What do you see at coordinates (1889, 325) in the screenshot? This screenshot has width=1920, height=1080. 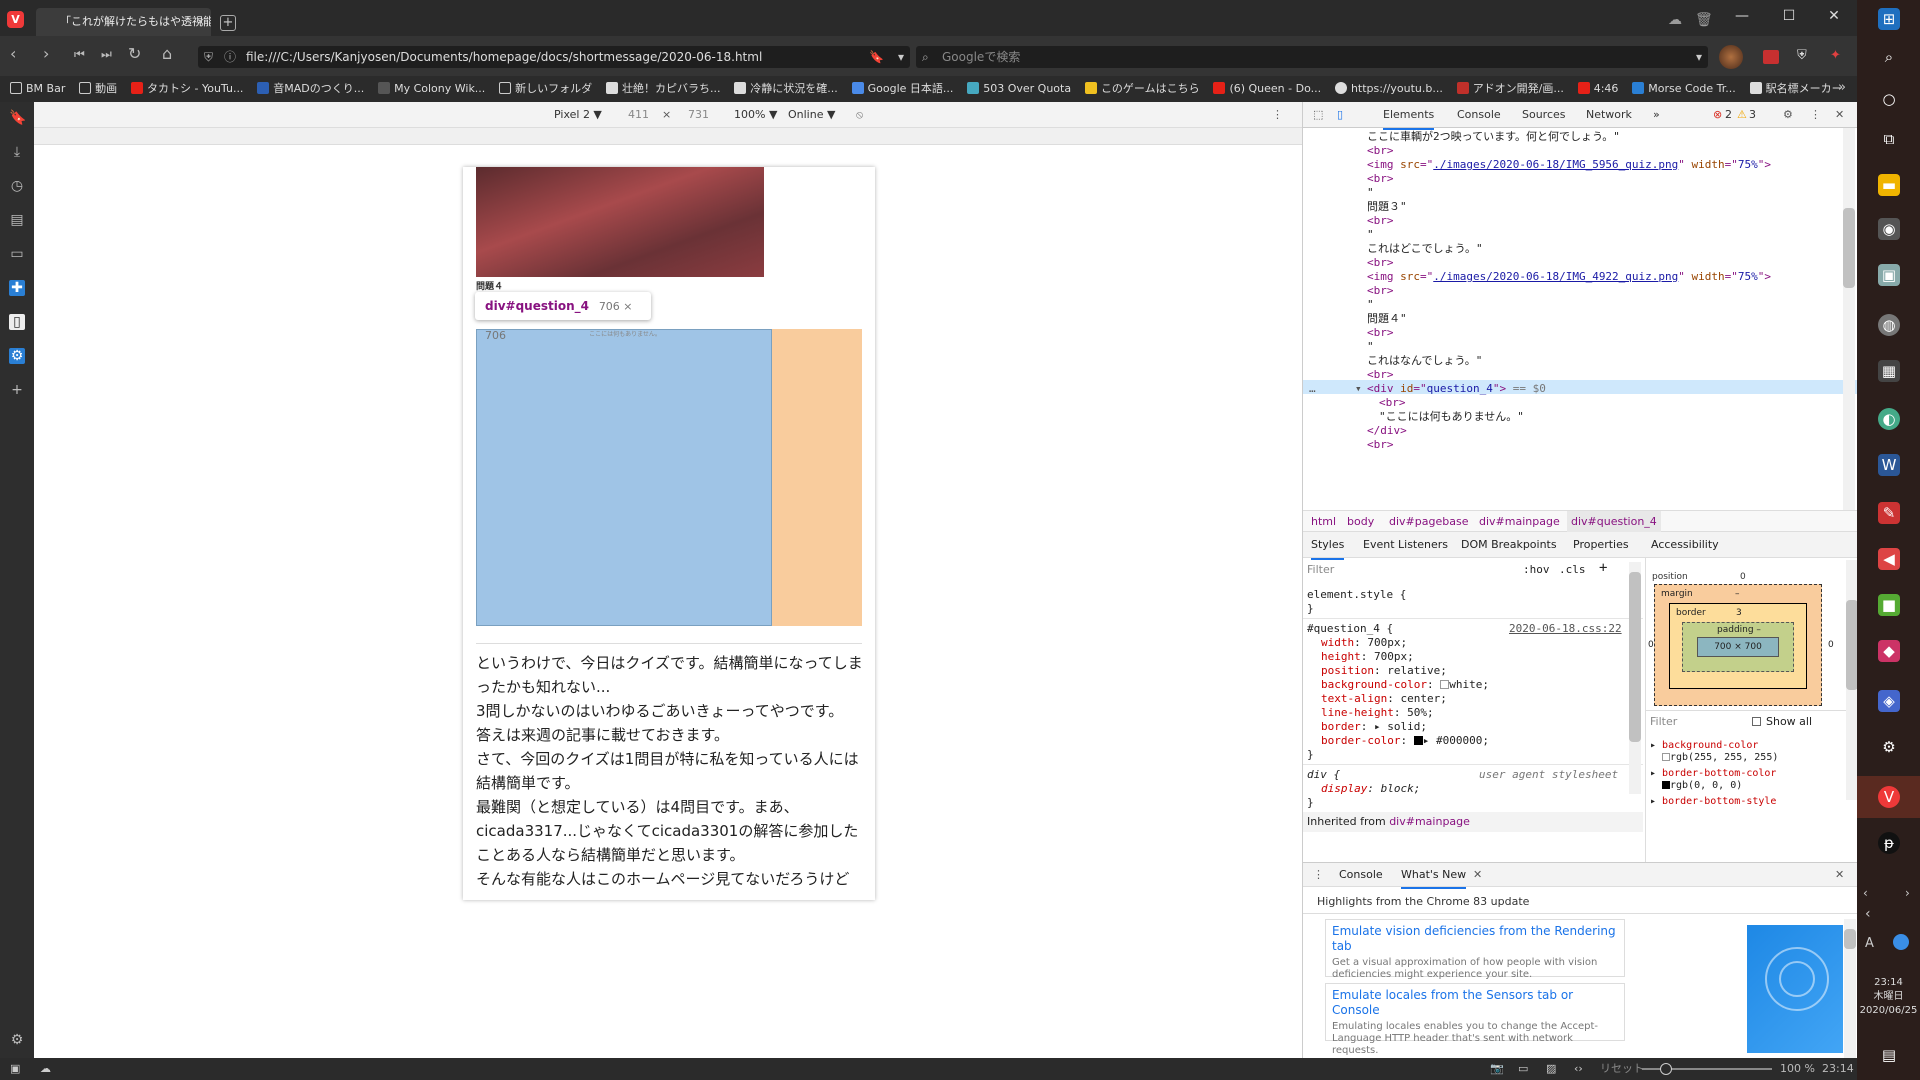 I see `app-icon: ◍` at bounding box center [1889, 325].